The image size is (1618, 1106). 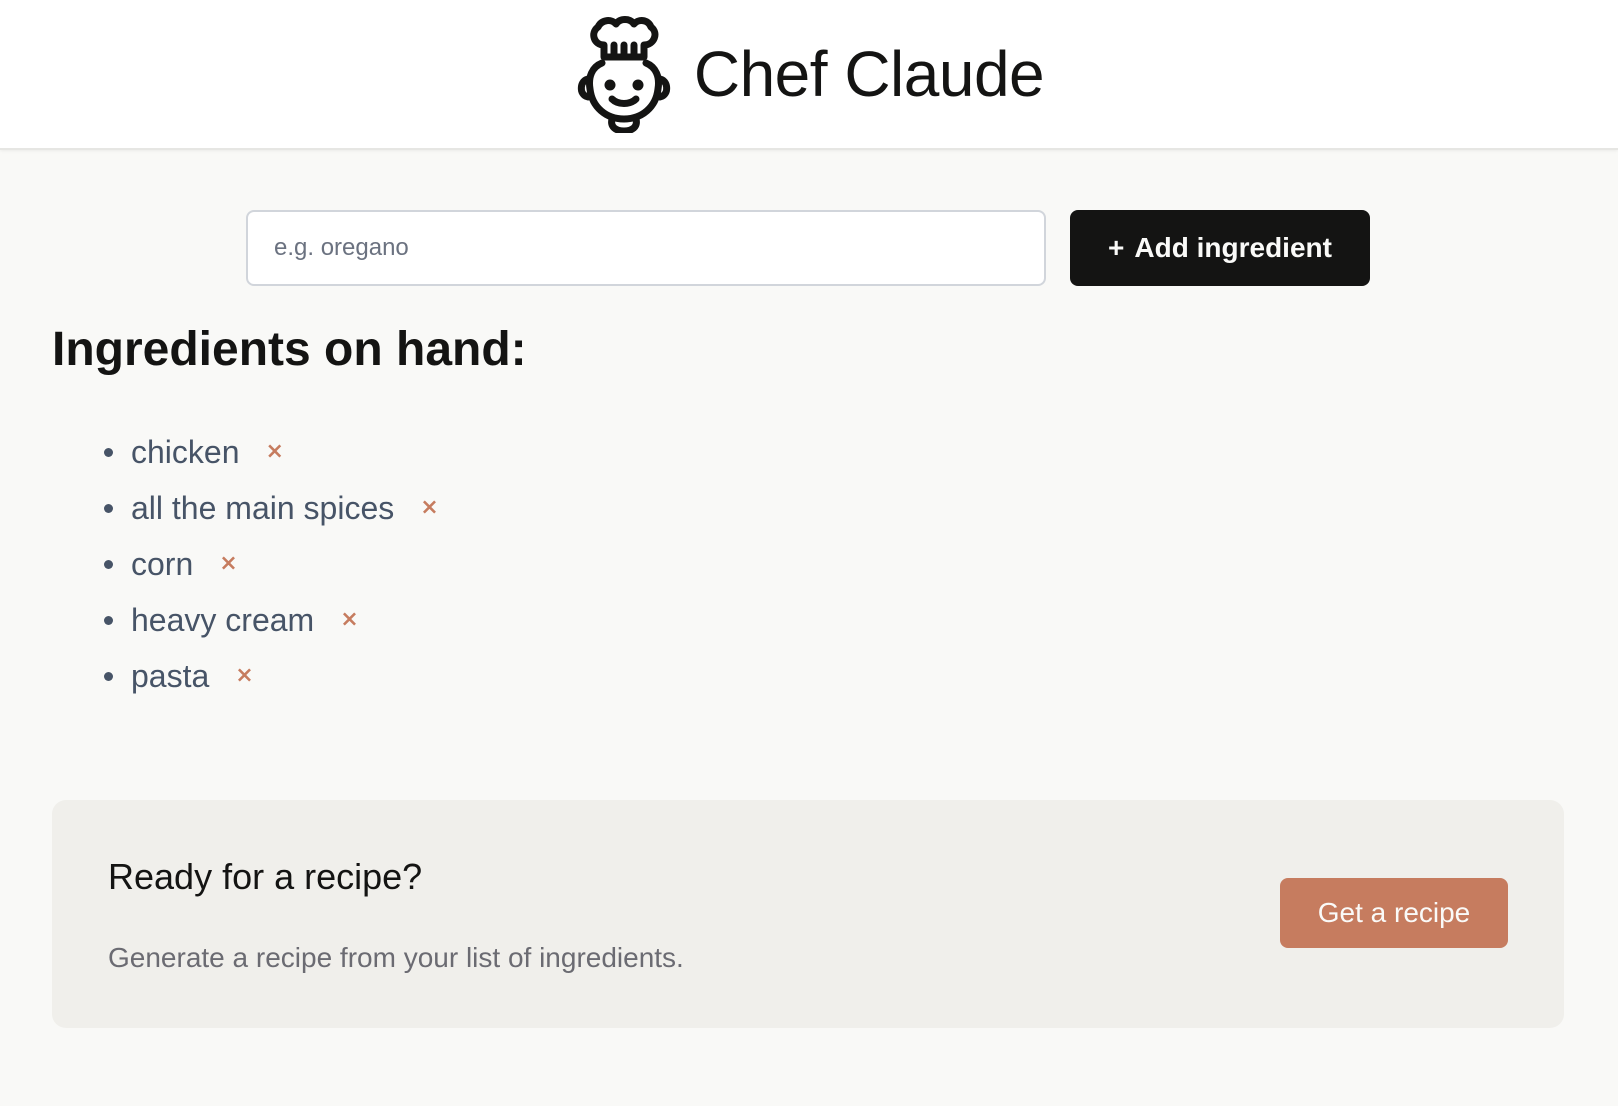 What do you see at coordinates (170, 675) in the screenshot?
I see `ingredient-label: pasta` at bounding box center [170, 675].